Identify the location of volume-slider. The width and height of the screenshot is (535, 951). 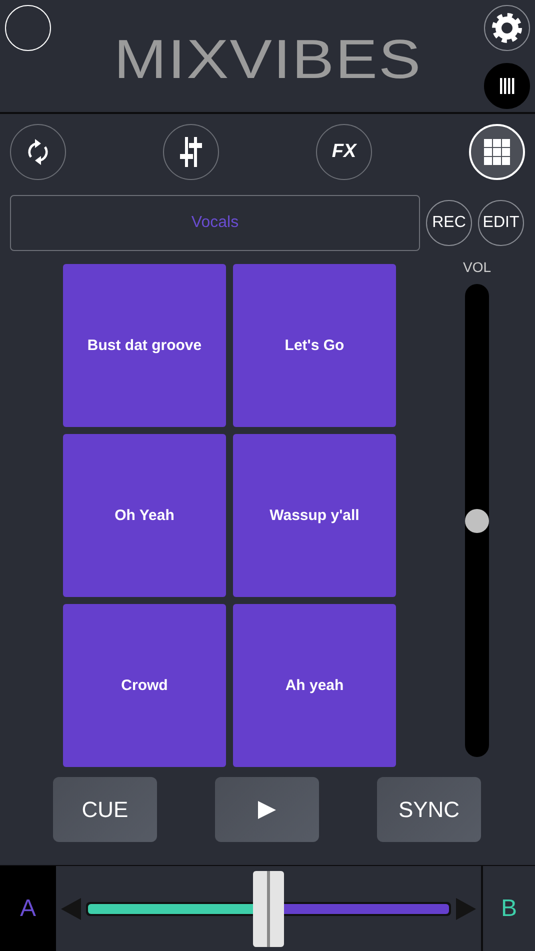
(477, 520).